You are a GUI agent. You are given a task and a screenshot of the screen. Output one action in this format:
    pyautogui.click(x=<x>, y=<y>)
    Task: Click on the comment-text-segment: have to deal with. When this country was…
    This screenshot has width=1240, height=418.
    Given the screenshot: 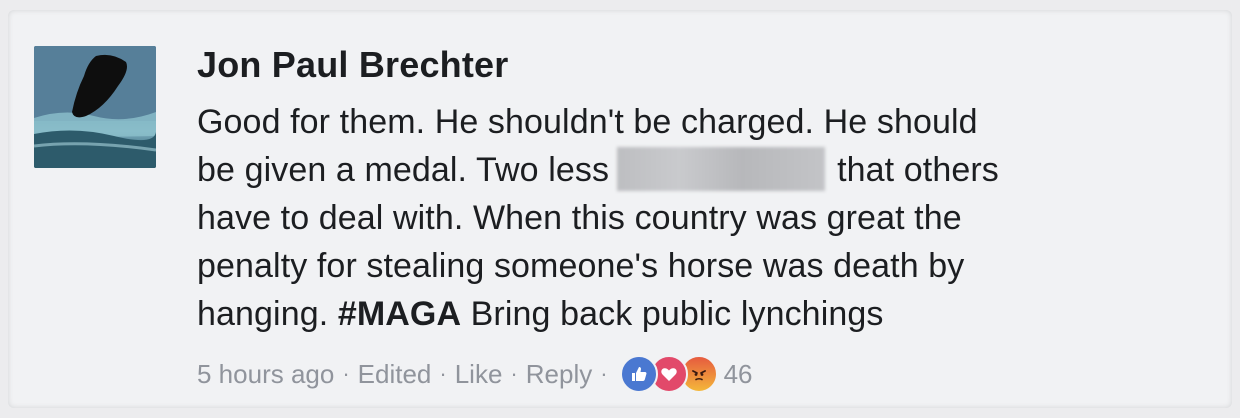 What is the action you would take?
    pyautogui.click(x=579, y=218)
    